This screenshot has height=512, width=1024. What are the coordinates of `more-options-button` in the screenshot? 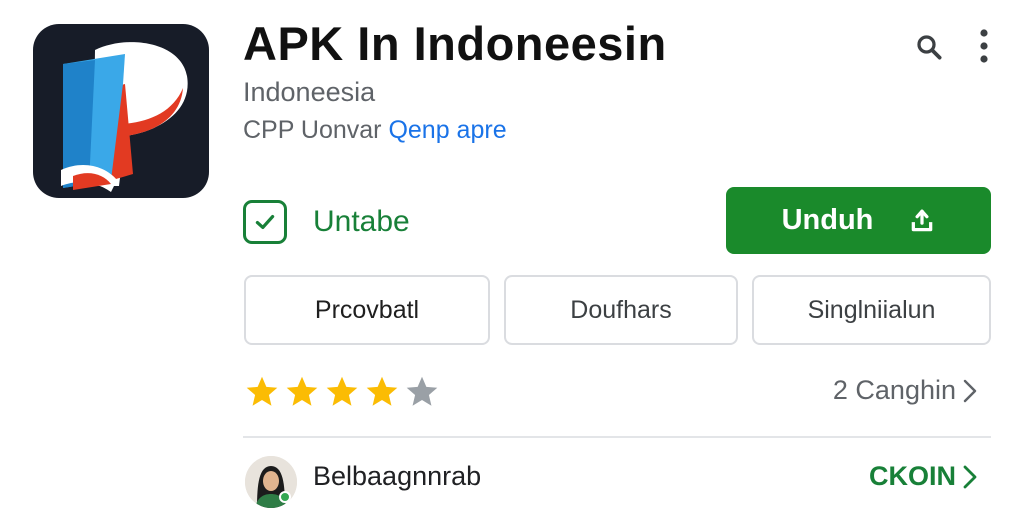 It's located at (984, 46).